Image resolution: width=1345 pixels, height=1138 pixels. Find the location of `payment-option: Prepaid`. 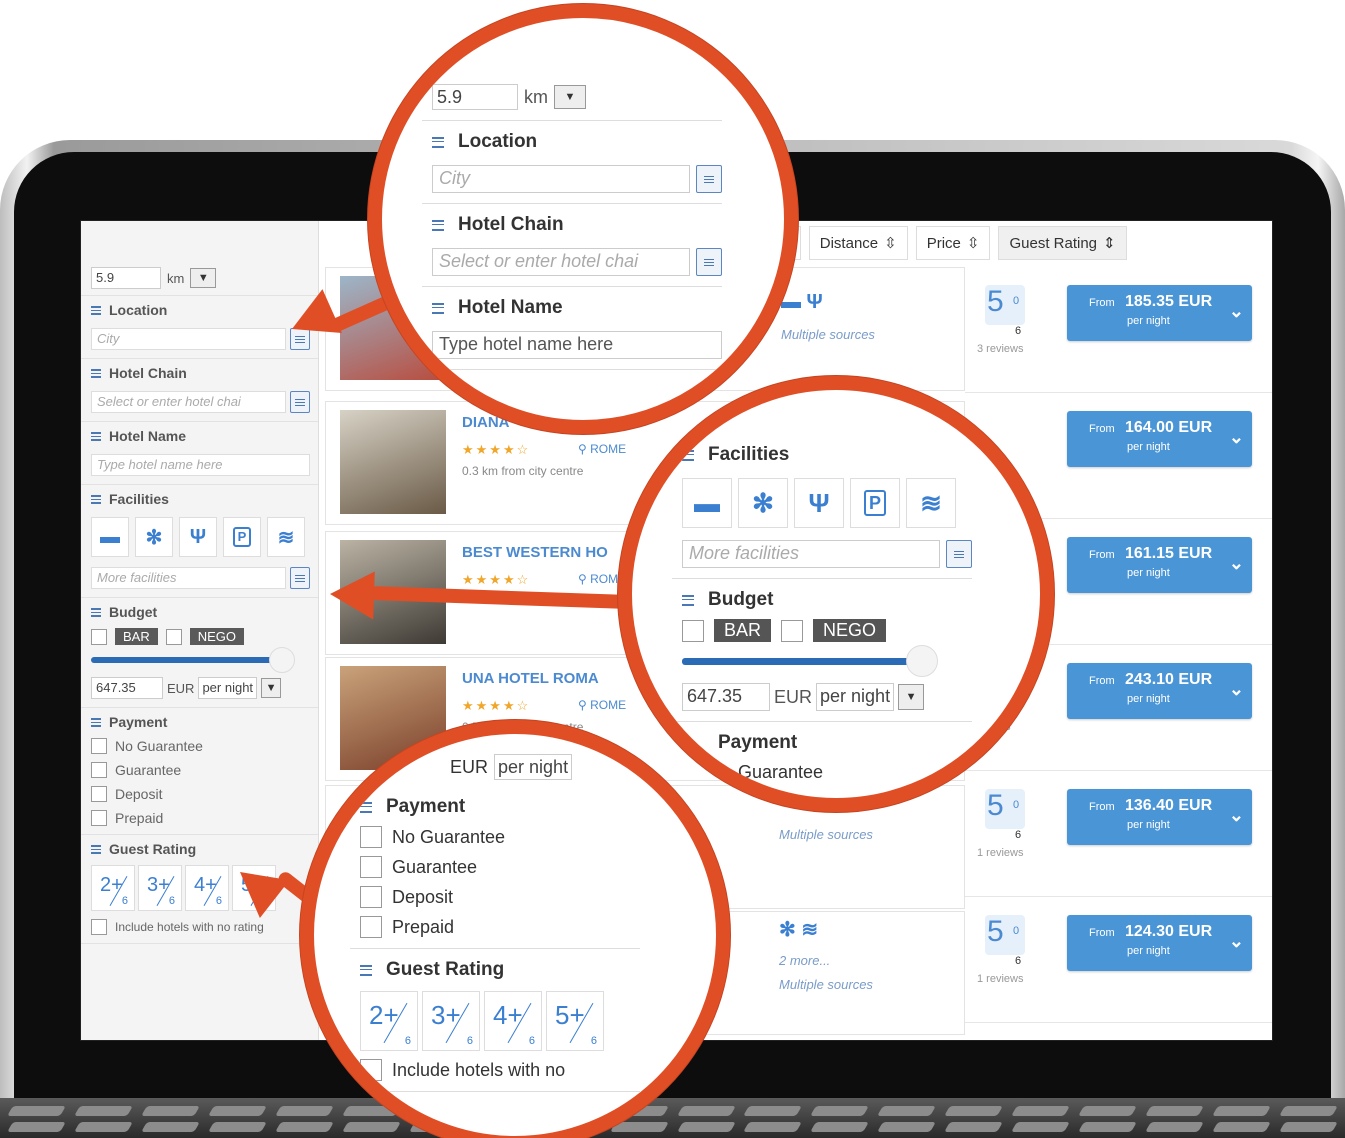

payment-option: Prepaid is located at coordinates (423, 926).